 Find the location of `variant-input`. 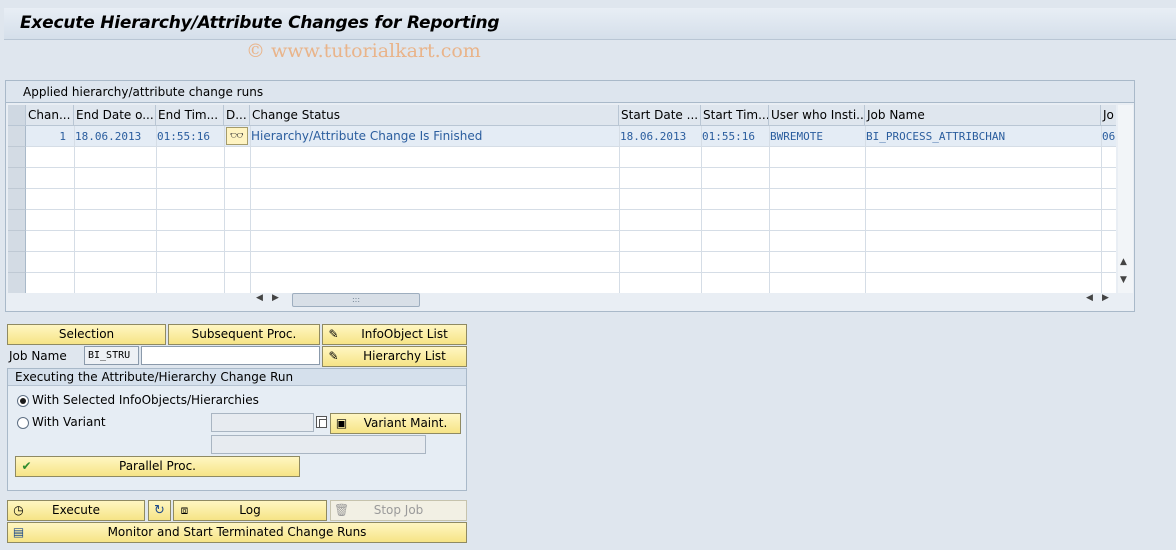

variant-input is located at coordinates (262, 422).